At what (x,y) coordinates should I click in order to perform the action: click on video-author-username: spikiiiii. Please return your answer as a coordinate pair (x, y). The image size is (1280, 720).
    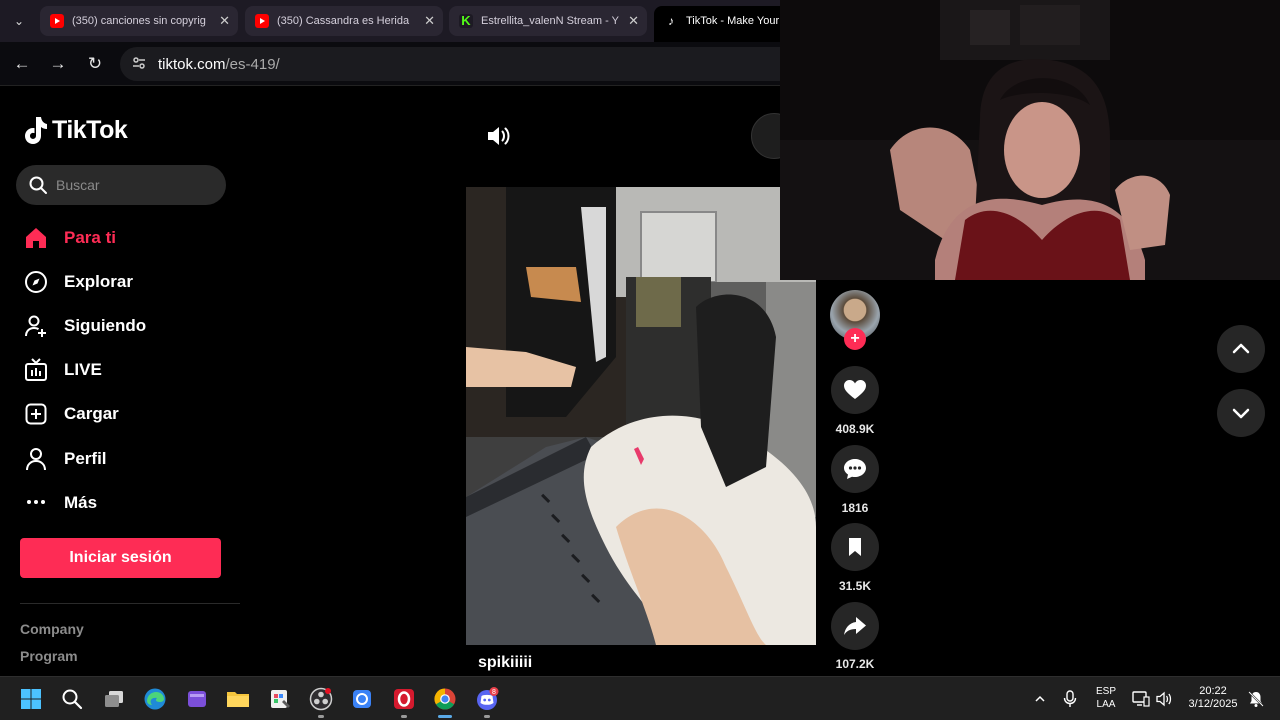
    Looking at the image, I should click on (505, 663).